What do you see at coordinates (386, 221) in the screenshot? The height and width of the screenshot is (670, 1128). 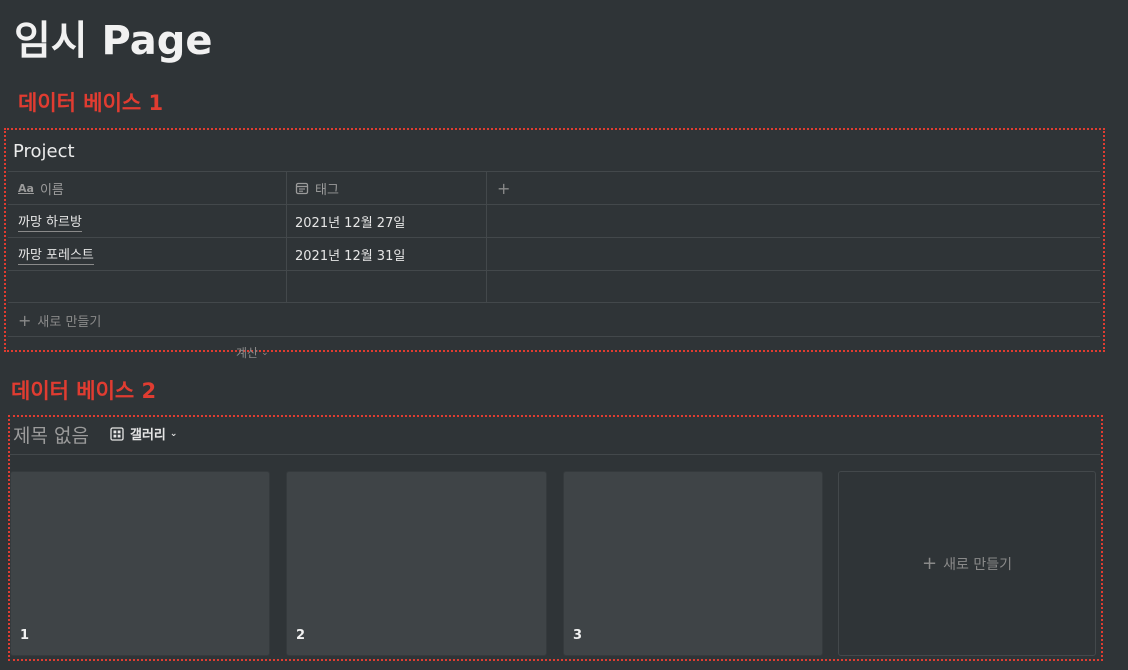 I see `table-cell-date: 2021년 12월 27일` at bounding box center [386, 221].